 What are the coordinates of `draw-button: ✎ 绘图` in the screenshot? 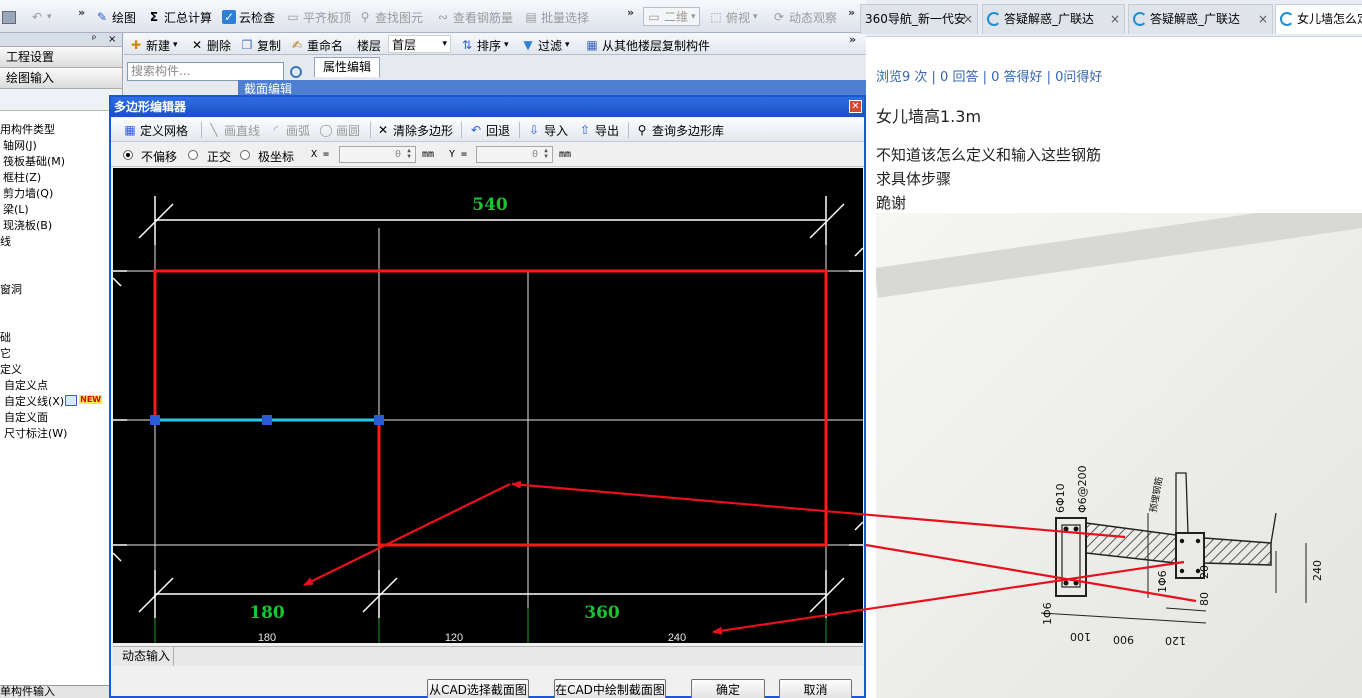 It's located at (115, 17).